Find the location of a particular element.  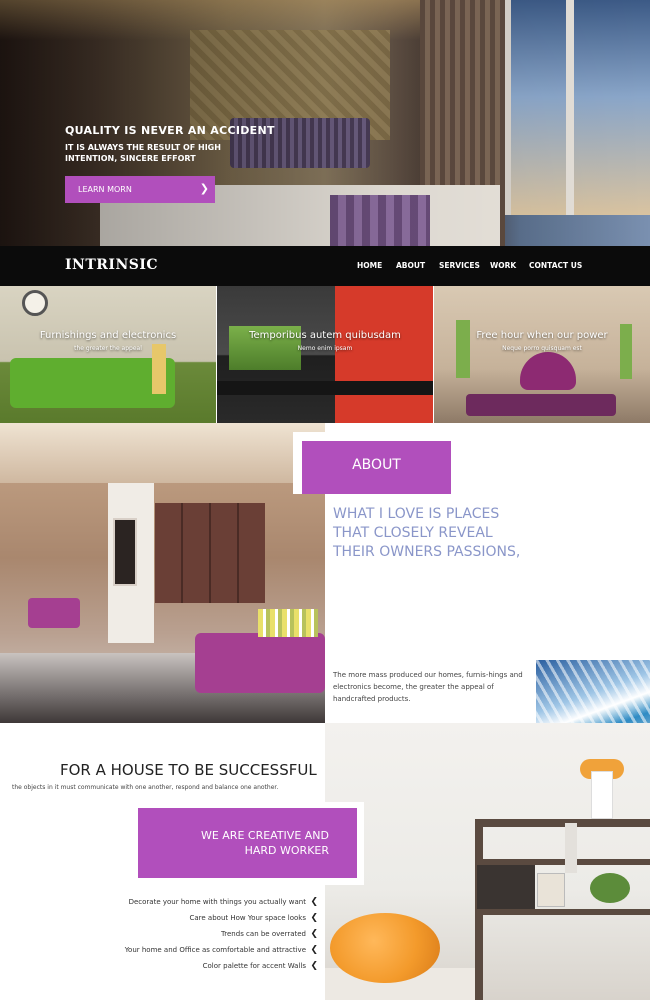

feature-title: Furnishings and electronics is located at coordinates (108, 335).